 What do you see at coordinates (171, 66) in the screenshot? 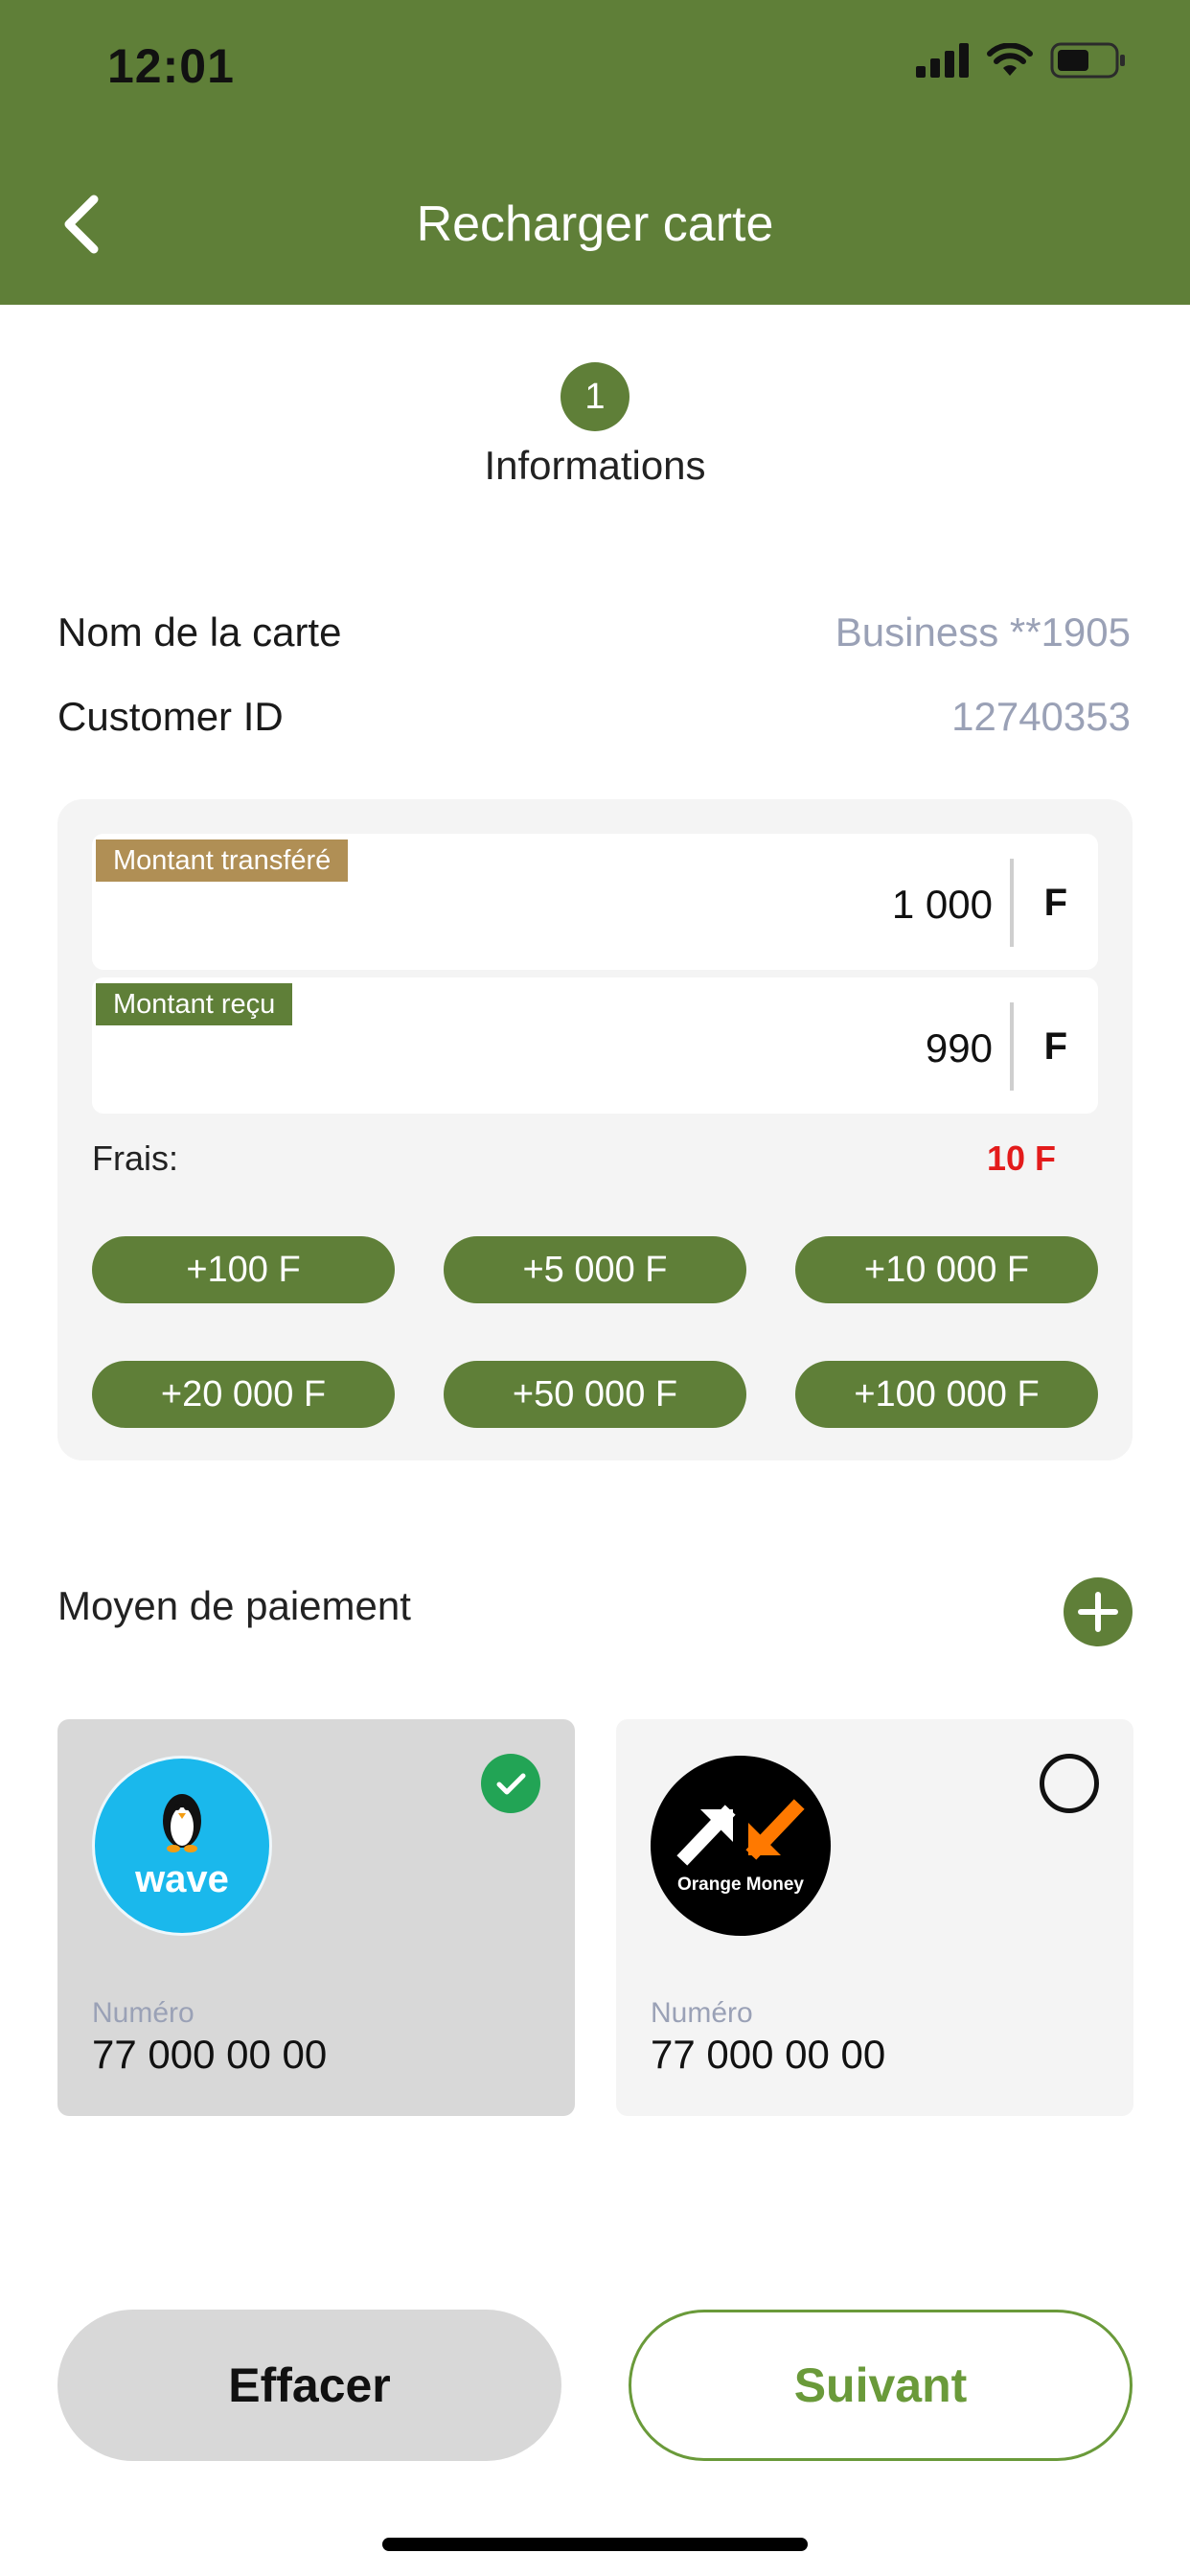
I see `status-time: 12:01` at bounding box center [171, 66].